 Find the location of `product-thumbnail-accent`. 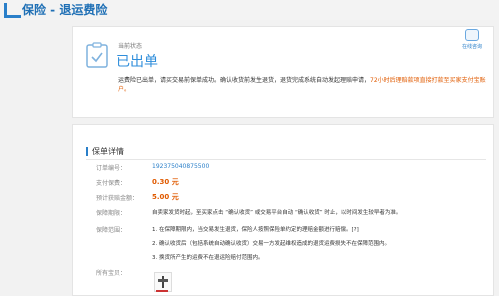

product-thumbnail-accent is located at coordinates (162, 291).